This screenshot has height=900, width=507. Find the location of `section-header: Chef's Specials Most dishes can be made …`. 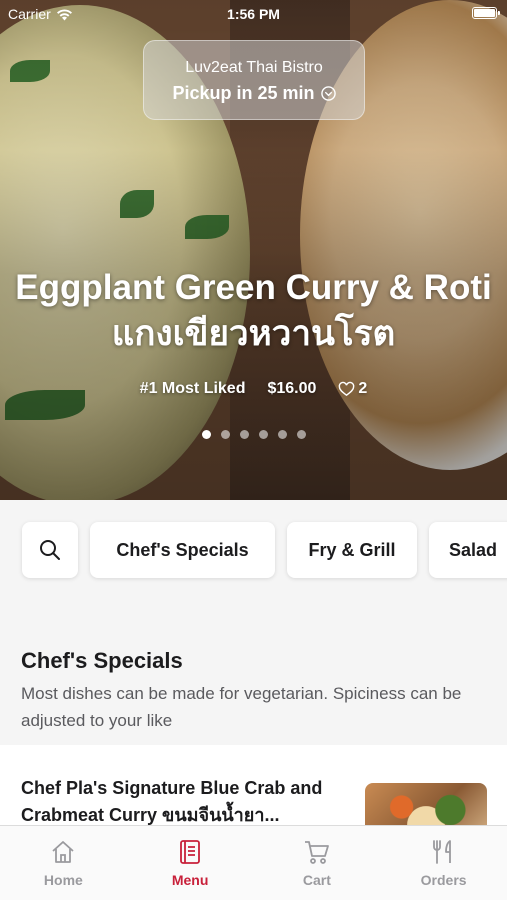

section-header: Chef's Specials Most dishes can be made … is located at coordinates (253, 687).